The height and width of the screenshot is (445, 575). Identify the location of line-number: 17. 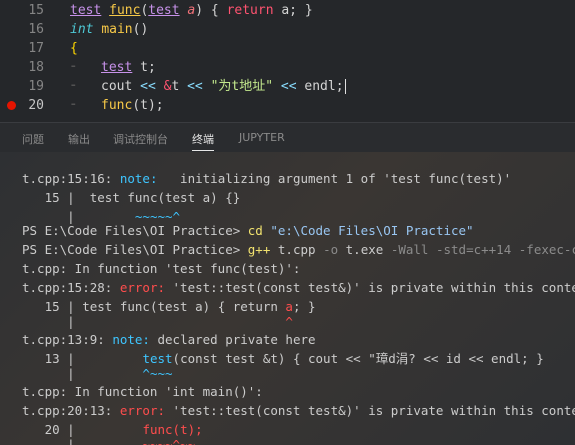
(36, 48).